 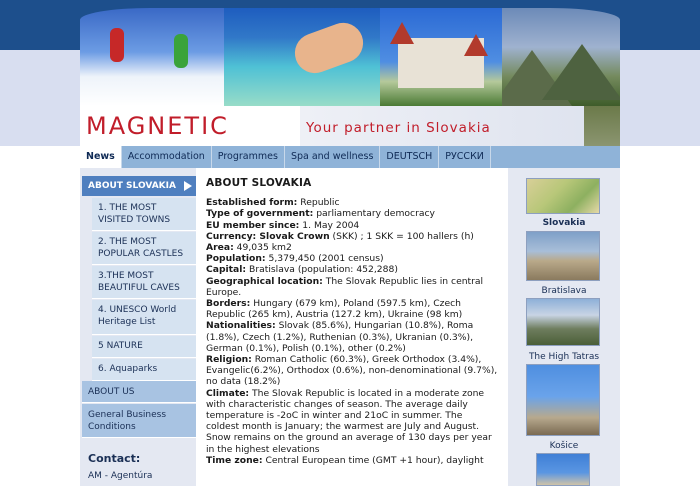 What do you see at coordinates (262, 248) in the screenshot?
I see `info-value: 49,035 km2` at bounding box center [262, 248].